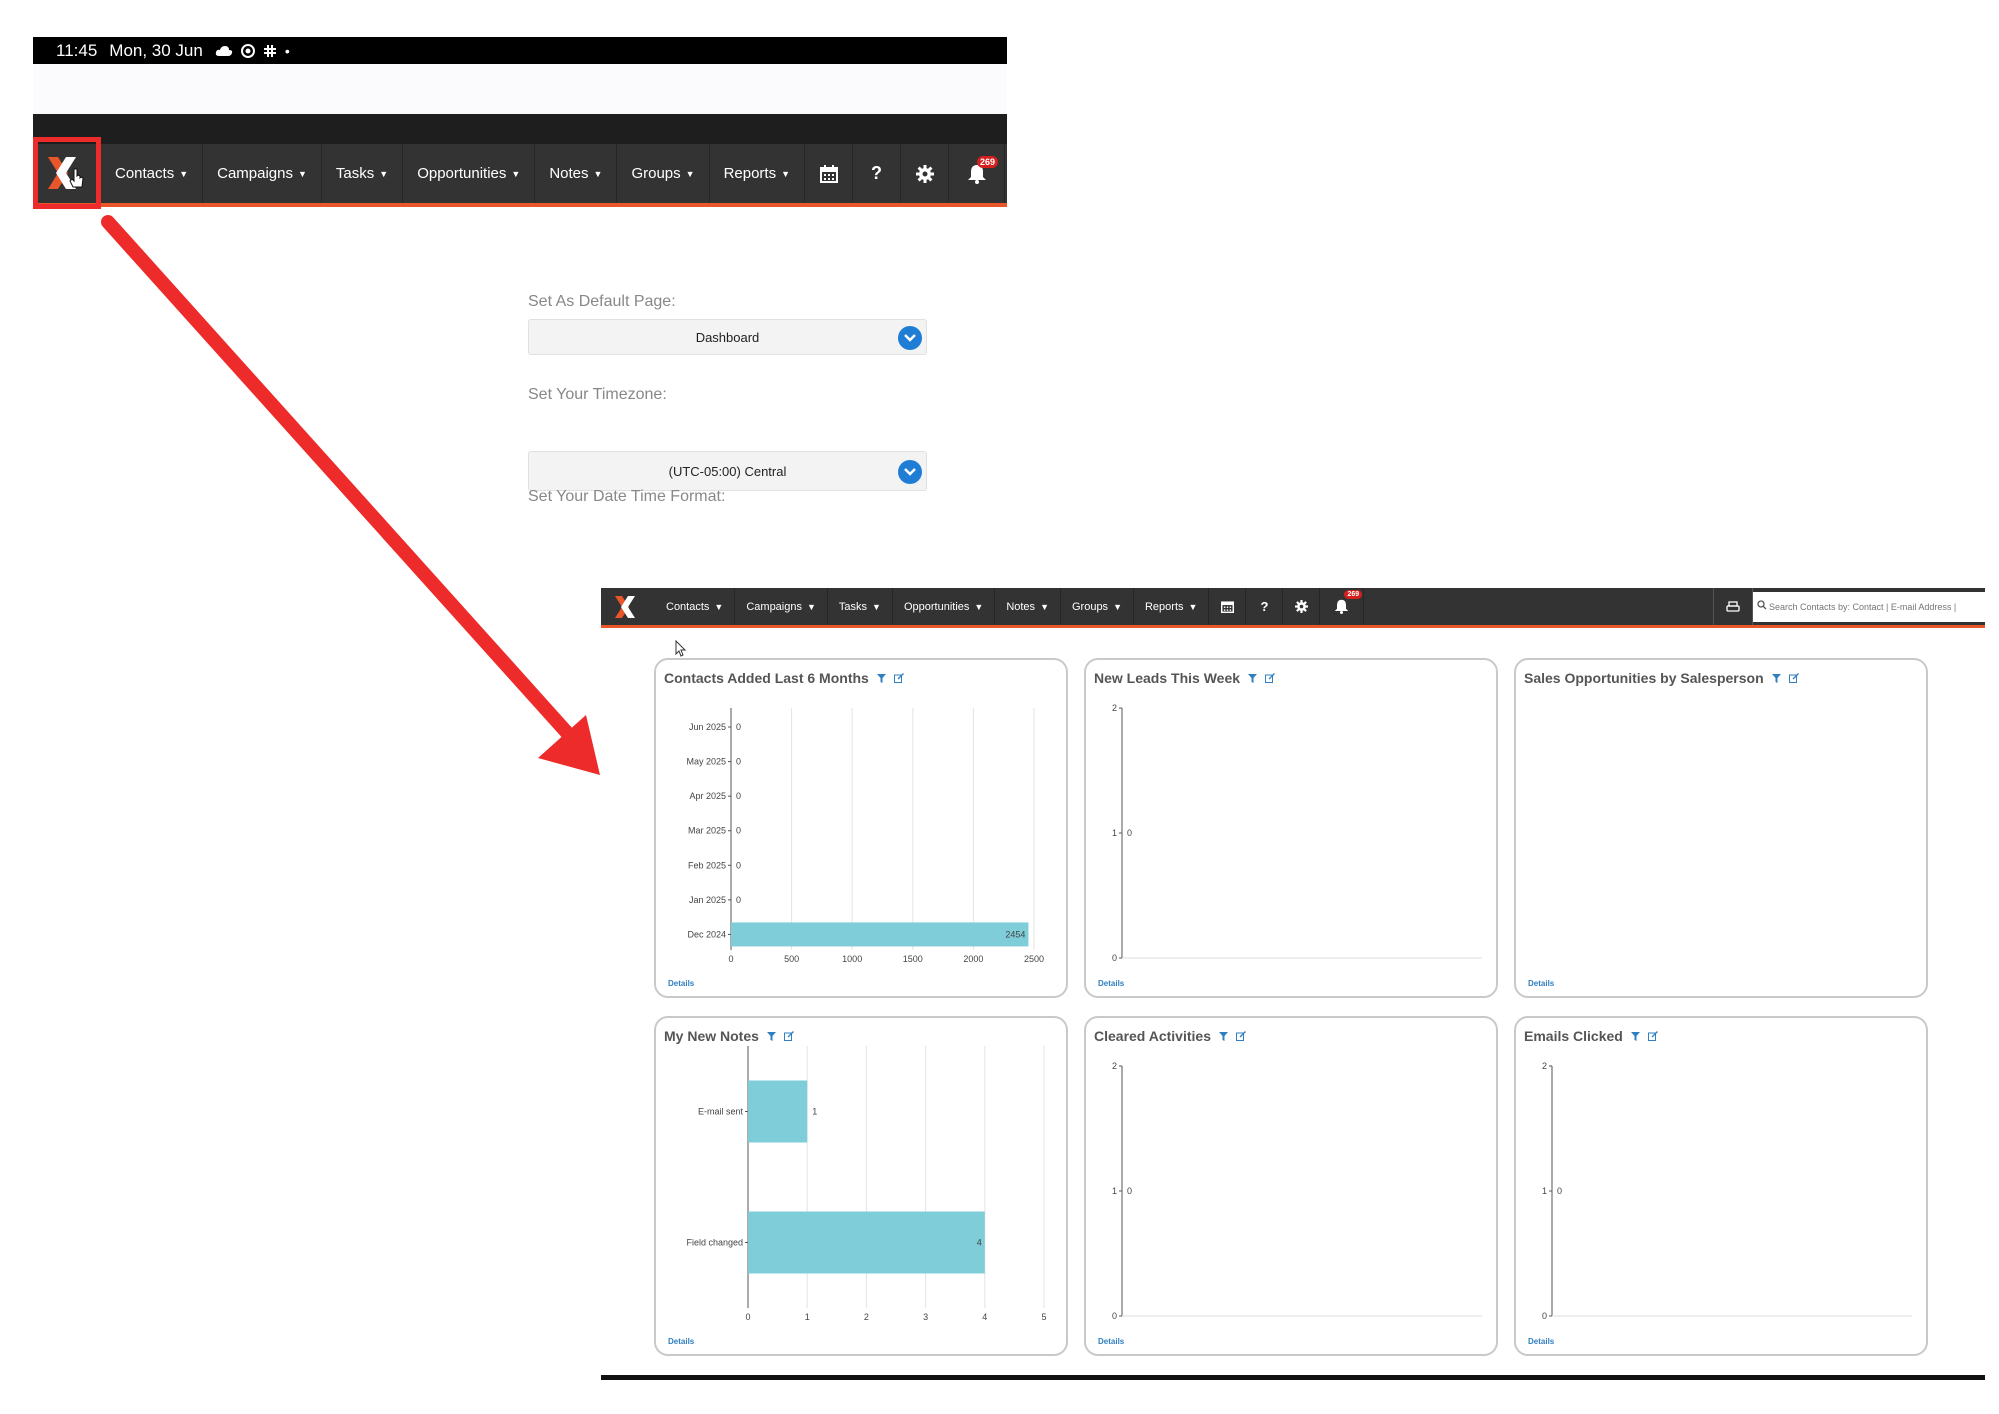 The height and width of the screenshot is (1414, 1999). What do you see at coordinates (721, 1112) in the screenshot?
I see `y-tick-label: E-mail sent` at bounding box center [721, 1112].